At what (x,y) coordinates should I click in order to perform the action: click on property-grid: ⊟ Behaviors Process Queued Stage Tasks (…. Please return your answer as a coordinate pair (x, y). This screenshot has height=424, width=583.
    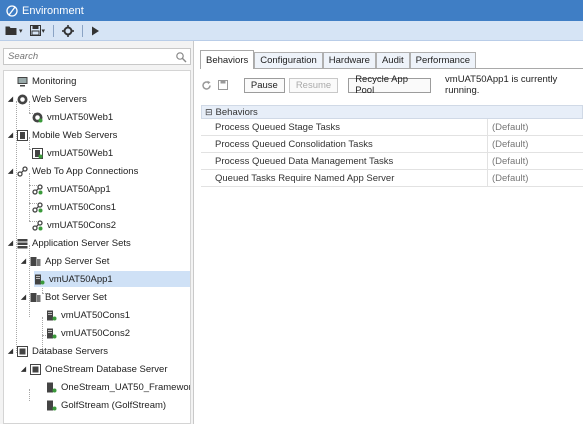
    Looking at the image, I should click on (392, 146).